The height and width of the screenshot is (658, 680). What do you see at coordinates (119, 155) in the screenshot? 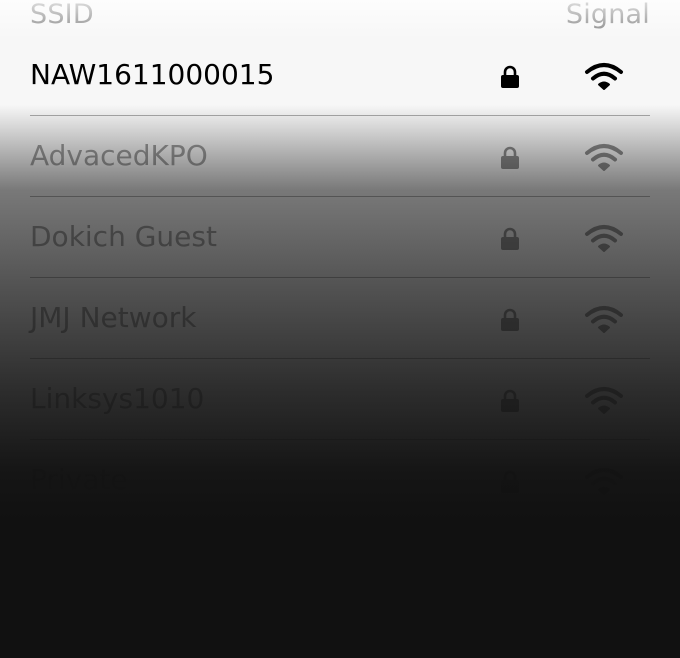
I see `network-ssid: AdvacedKPO` at bounding box center [119, 155].